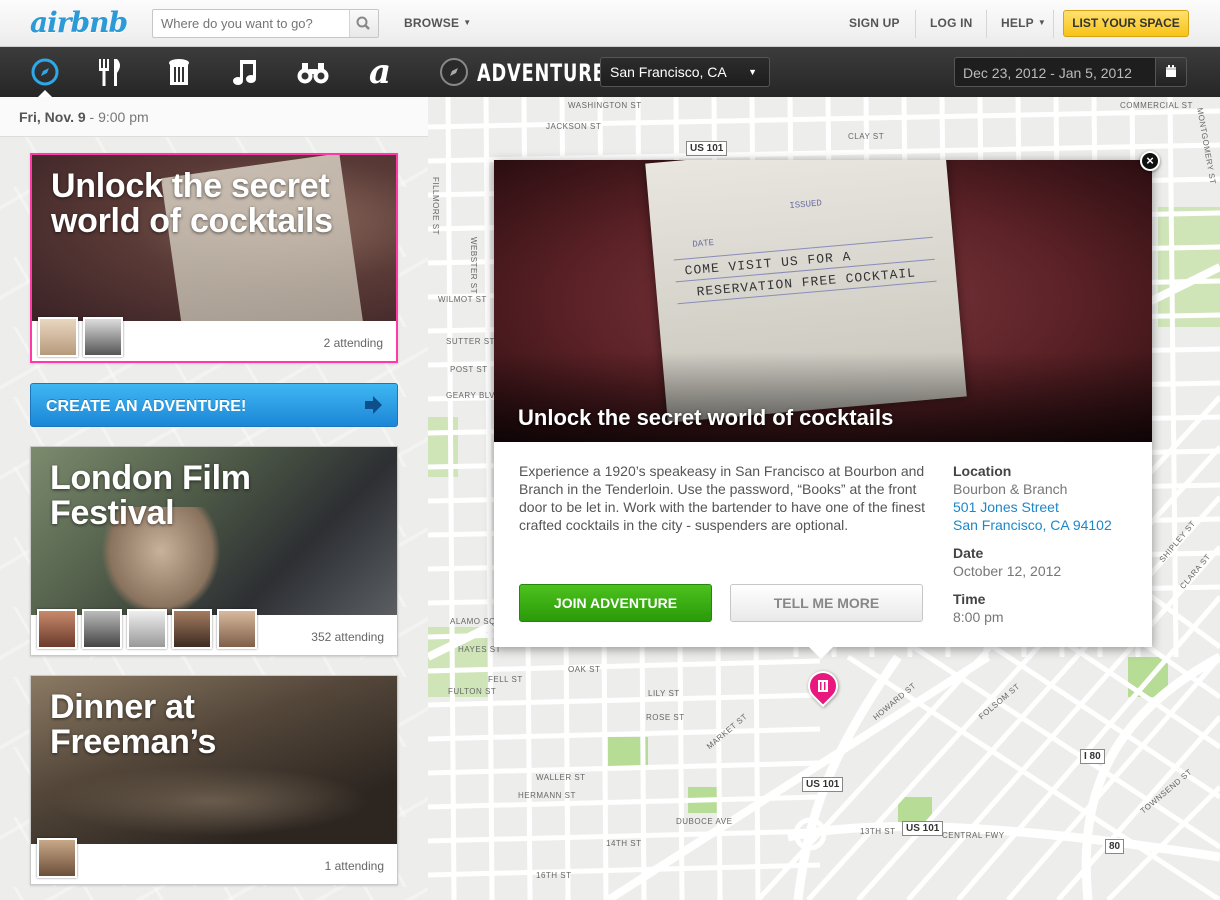 The height and width of the screenshot is (900, 1220). I want to click on date-label: Date, so click(968, 553).